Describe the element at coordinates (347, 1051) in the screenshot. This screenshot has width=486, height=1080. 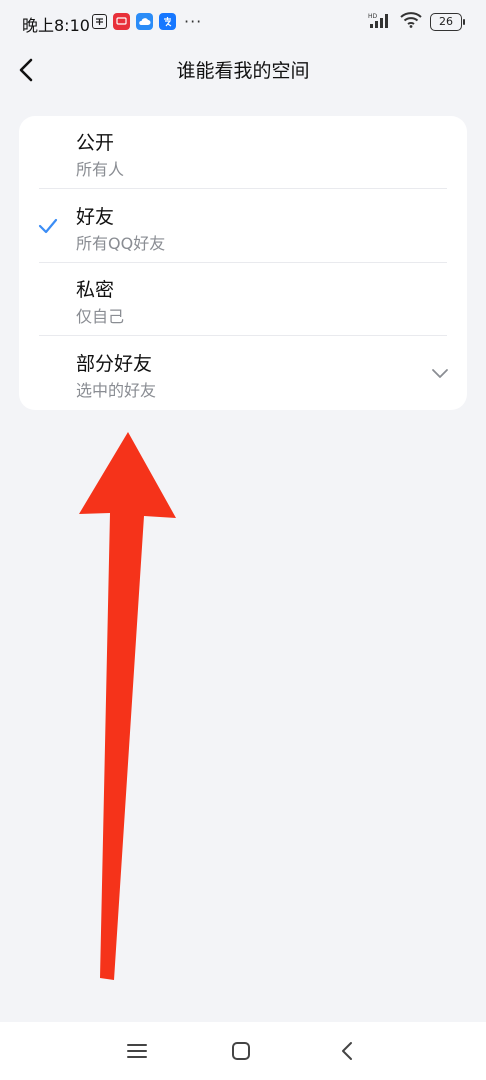
I see `back-icon` at that location.